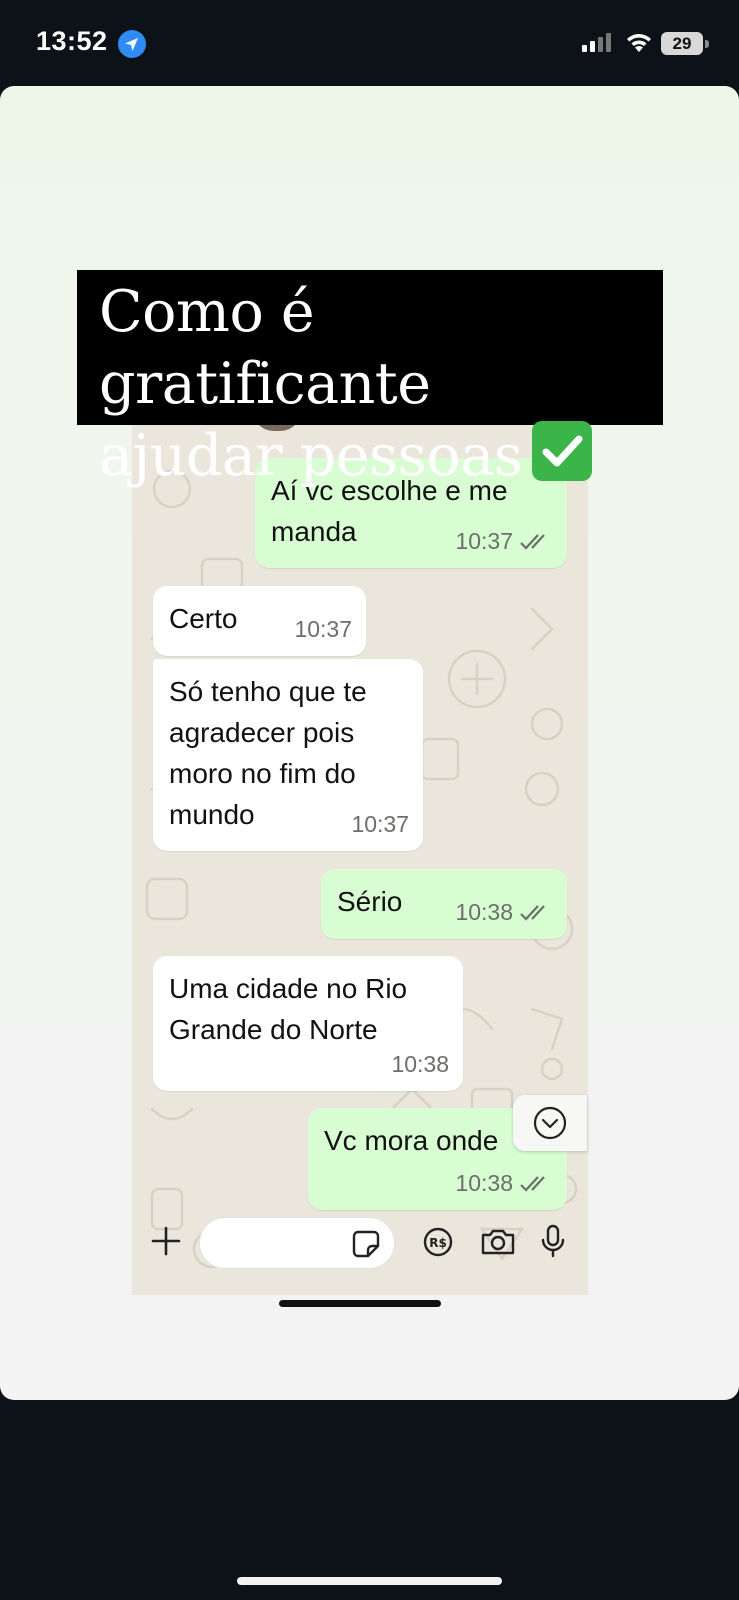 This screenshot has width=739, height=1600. What do you see at coordinates (72, 41) in the screenshot?
I see `status-time: 13:52` at bounding box center [72, 41].